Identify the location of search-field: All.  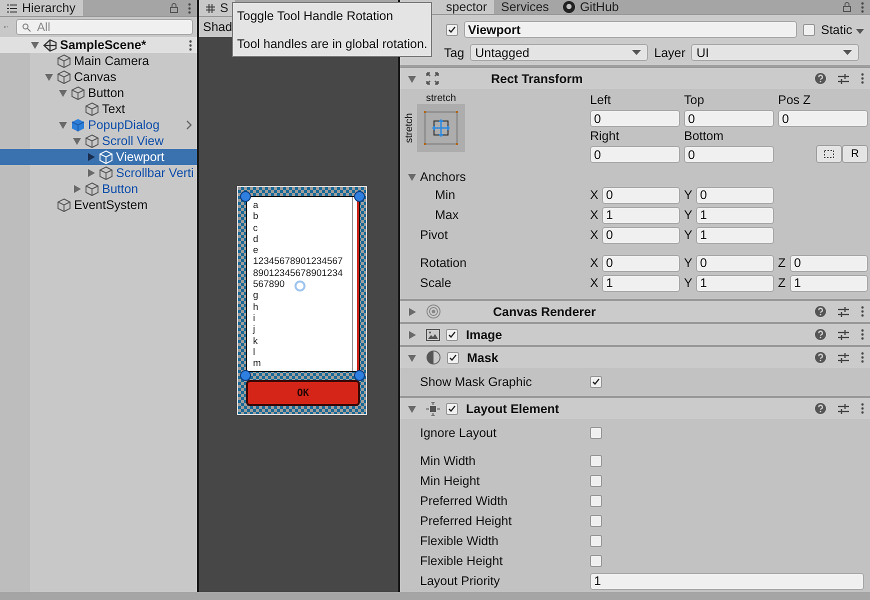
(104, 27).